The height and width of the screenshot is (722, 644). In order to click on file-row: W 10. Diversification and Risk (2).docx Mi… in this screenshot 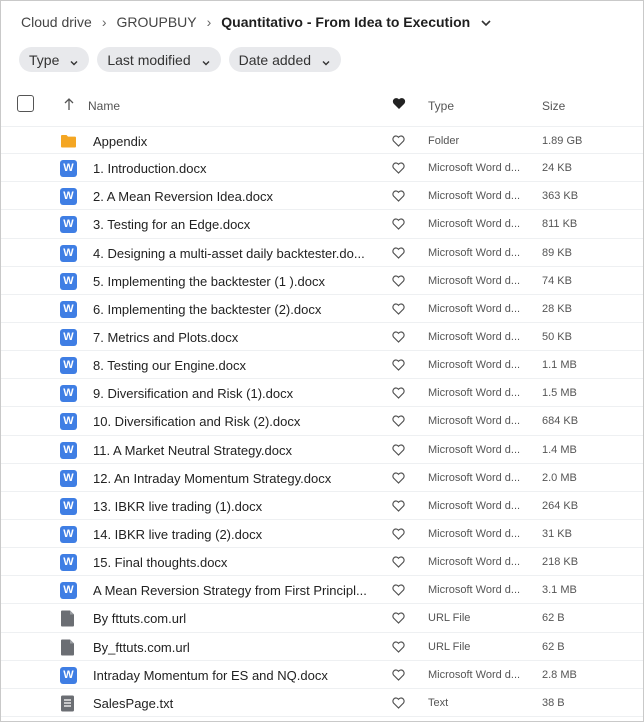, I will do `click(322, 421)`.